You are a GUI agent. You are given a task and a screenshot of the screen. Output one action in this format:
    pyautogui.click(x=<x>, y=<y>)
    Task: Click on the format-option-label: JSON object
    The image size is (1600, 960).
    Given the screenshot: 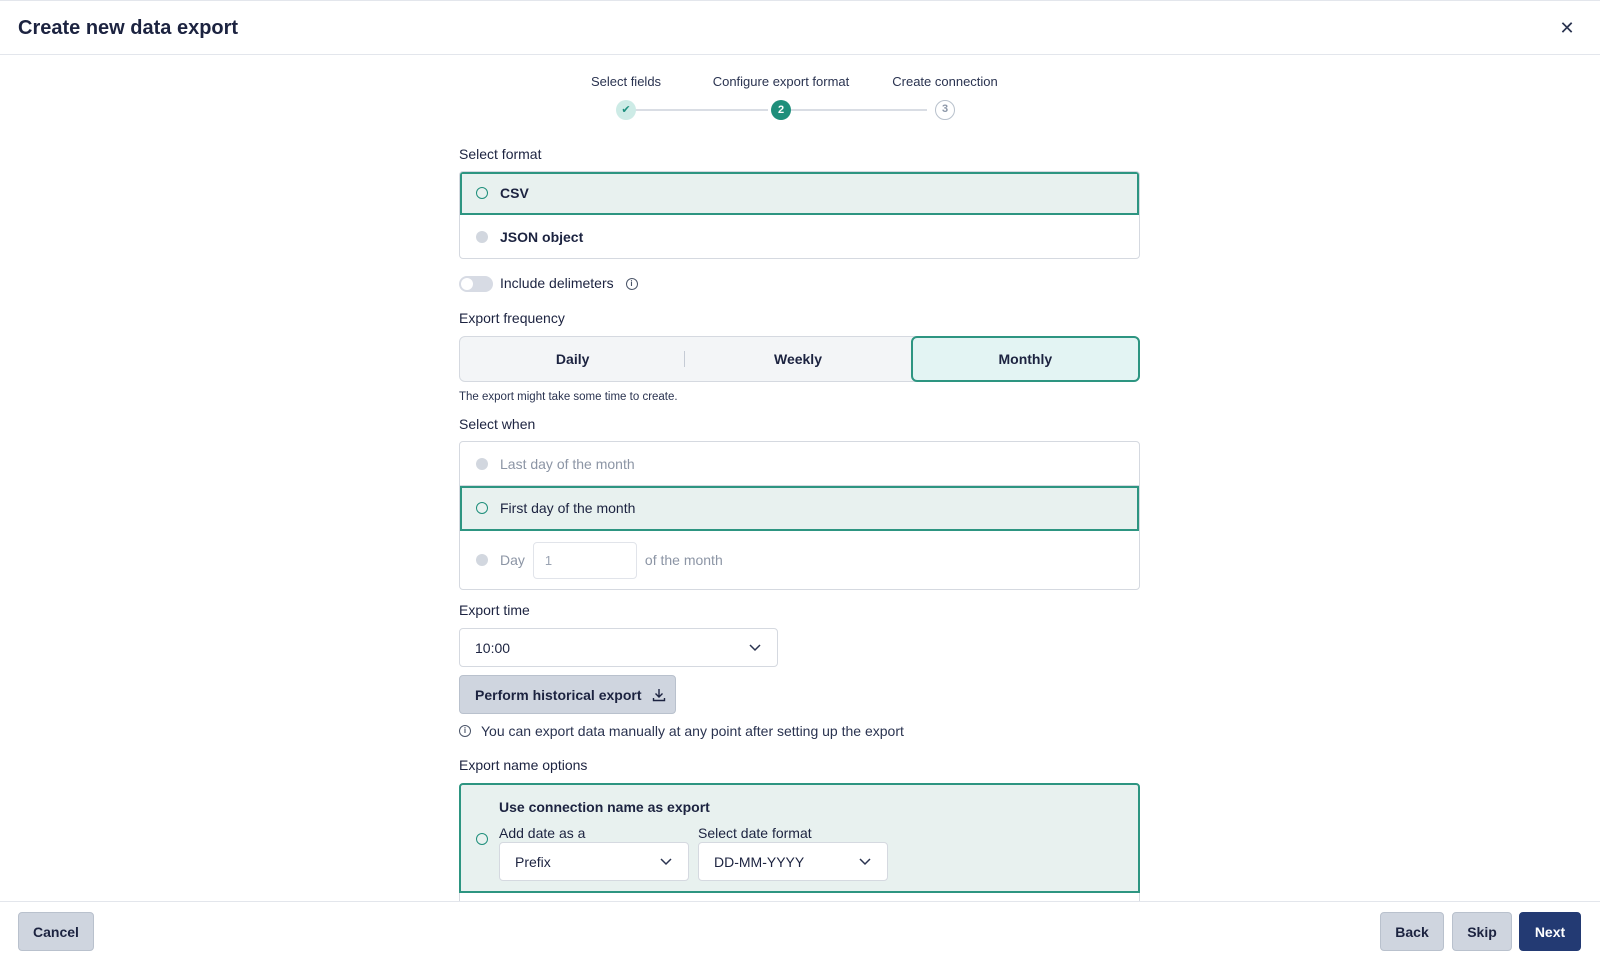 What is the action you would take?
    pyautogui.click(x=542, y=236)
    